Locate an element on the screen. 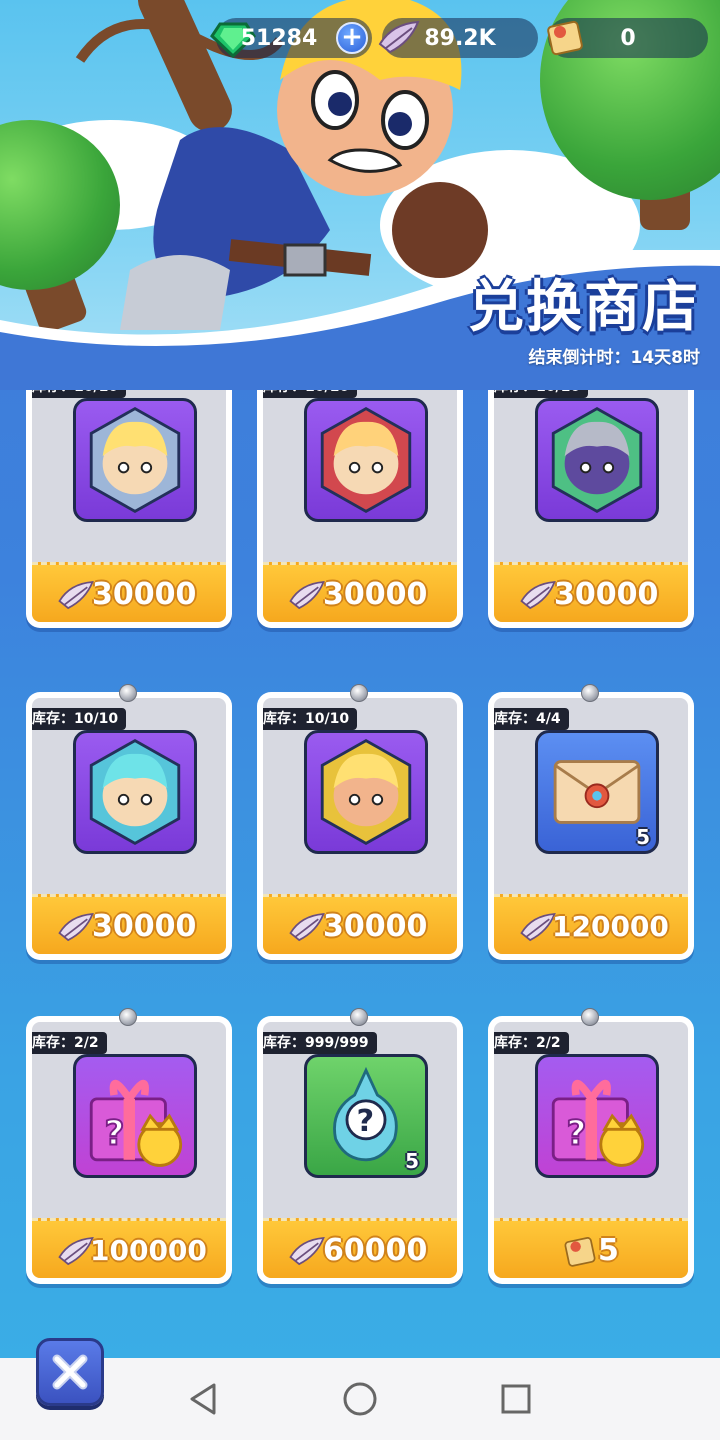  back-icon is located at coordinates (203, 1399).